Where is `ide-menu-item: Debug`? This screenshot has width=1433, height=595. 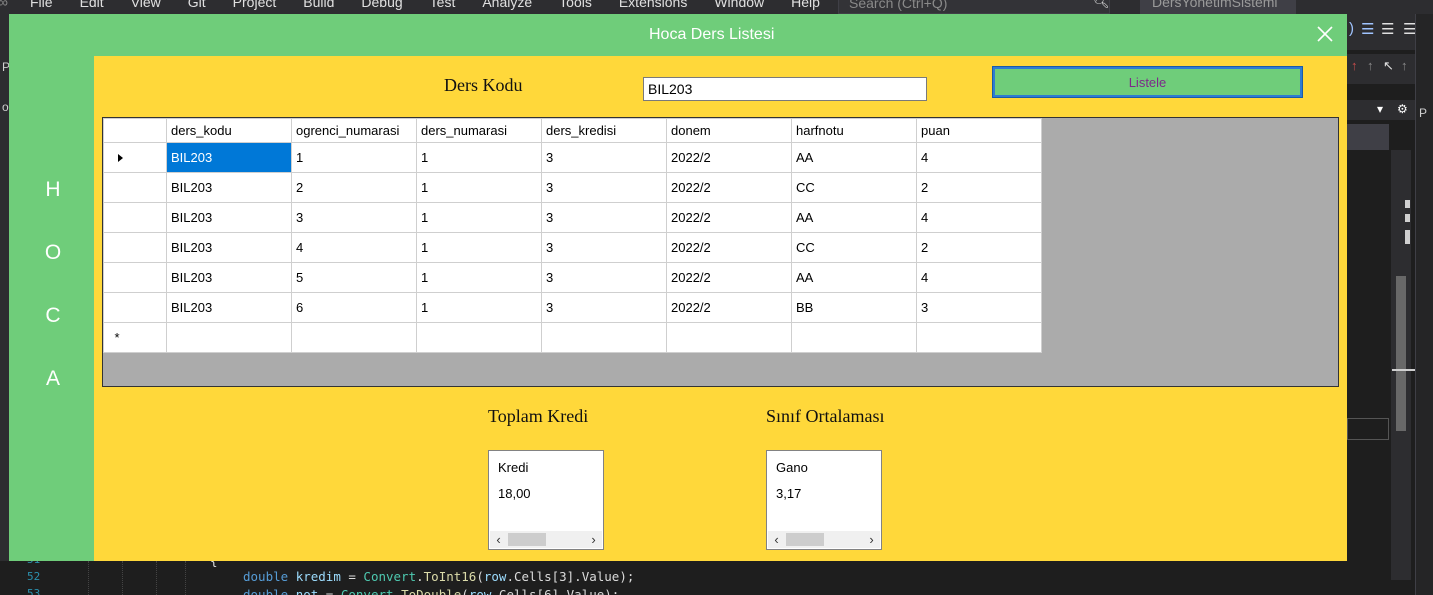 ide-menu-item: Debug is located at coordinates (381, 5).